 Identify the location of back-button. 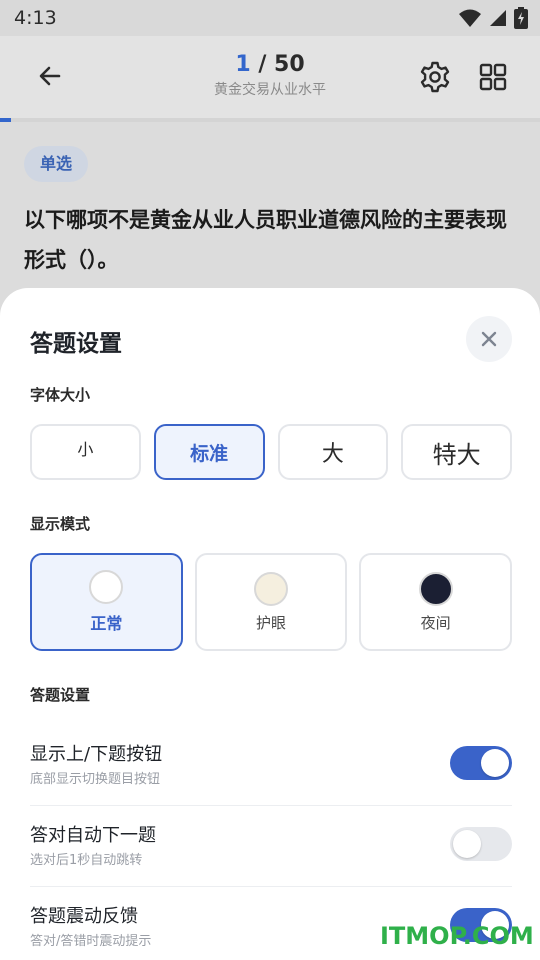
(50, 76).